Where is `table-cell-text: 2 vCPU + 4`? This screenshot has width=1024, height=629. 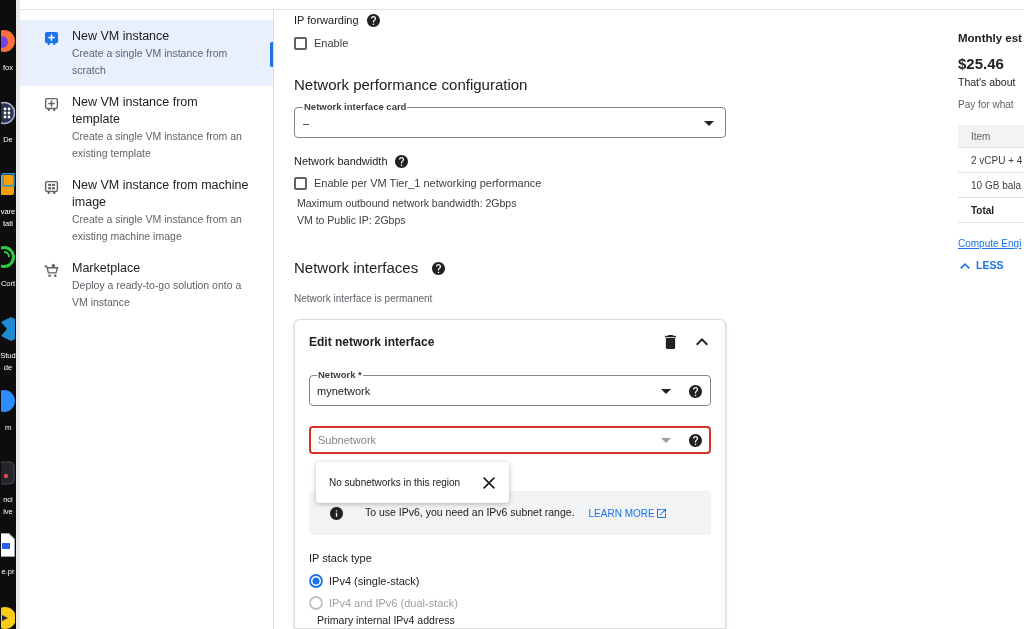
table-cell-text: 2 vCPU + 4 is located at coordinates (997, 160).